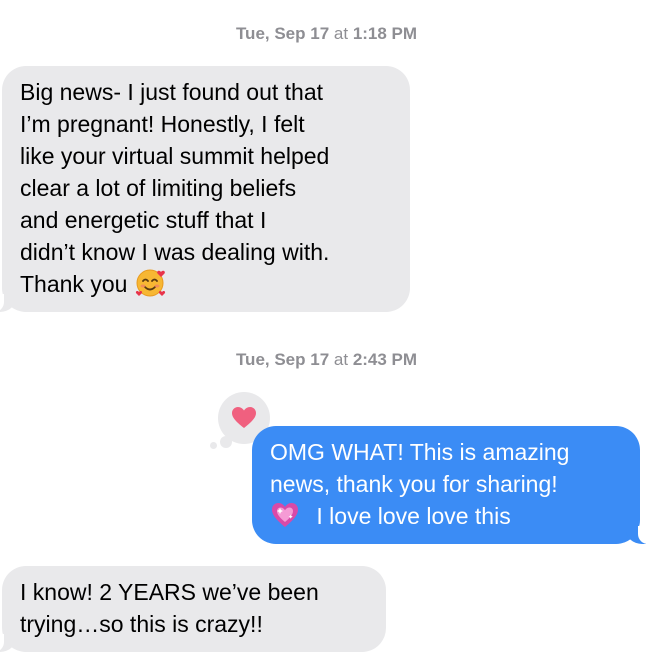  What do you see at coordinates (158, 188) in the screenshot?
I see `message-line: clear a lot of limiting beliefs` at bounding box center [158, 188].